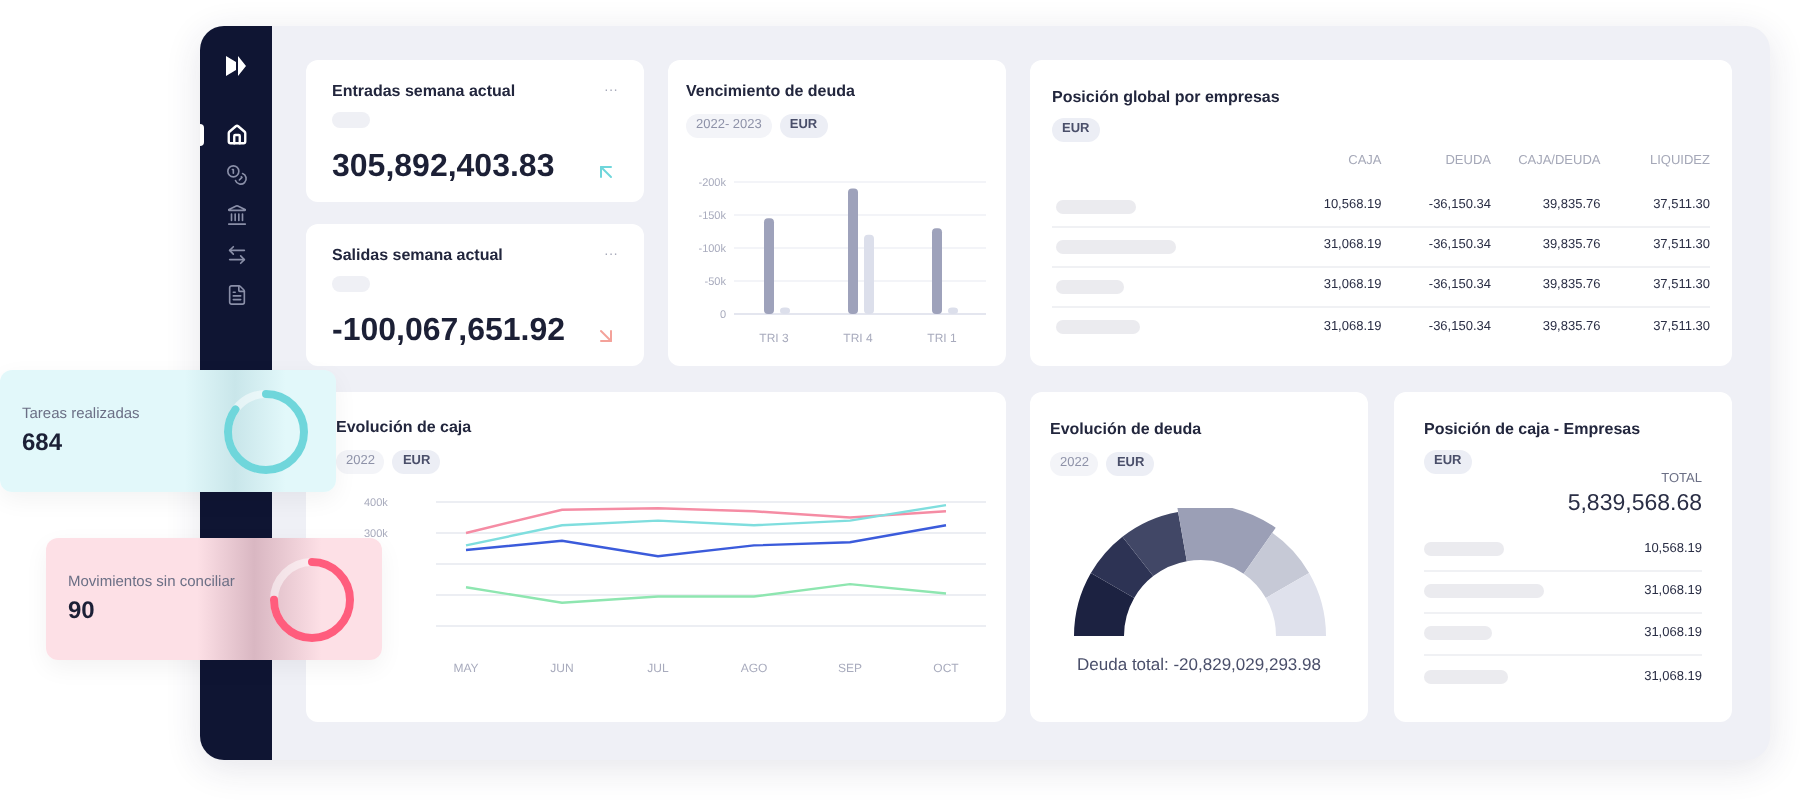 Image resolution: width=1800 pixels, height=800 pixels. Describe the element at coordinates (405, 428) in the screenshot. I see `card-title: Evolución de caja` at that location.